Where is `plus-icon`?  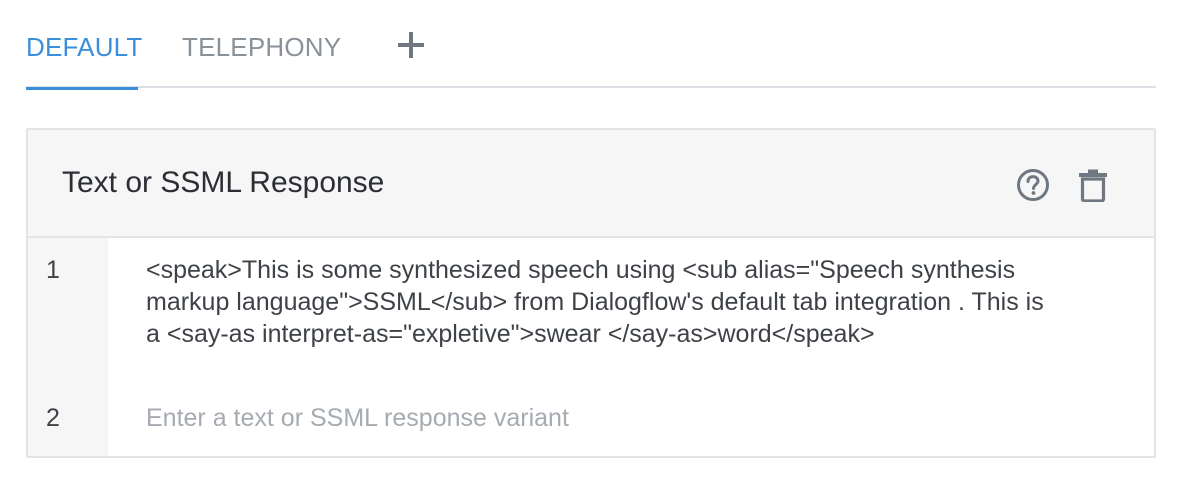
plus-icon is located at coordinates (411, 45).